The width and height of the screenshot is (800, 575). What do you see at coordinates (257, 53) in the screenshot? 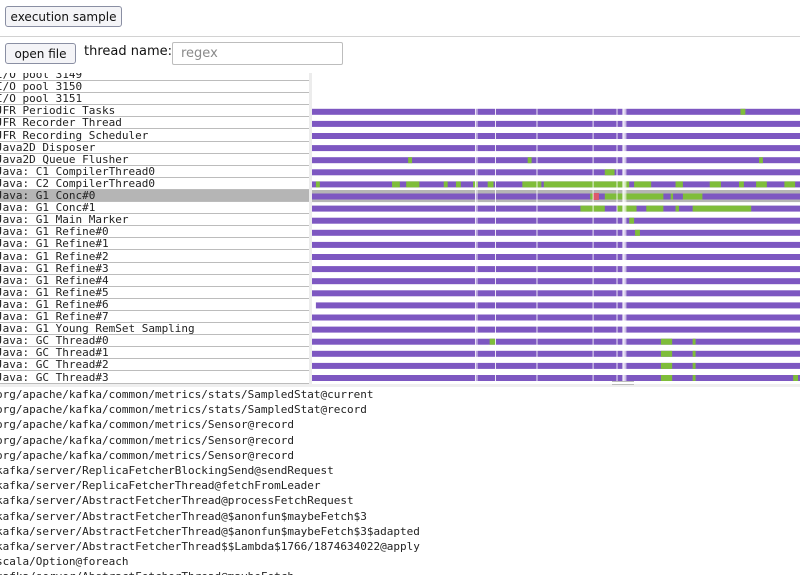
I see `thread-name-filter-input` at bounding box center [257, 53].